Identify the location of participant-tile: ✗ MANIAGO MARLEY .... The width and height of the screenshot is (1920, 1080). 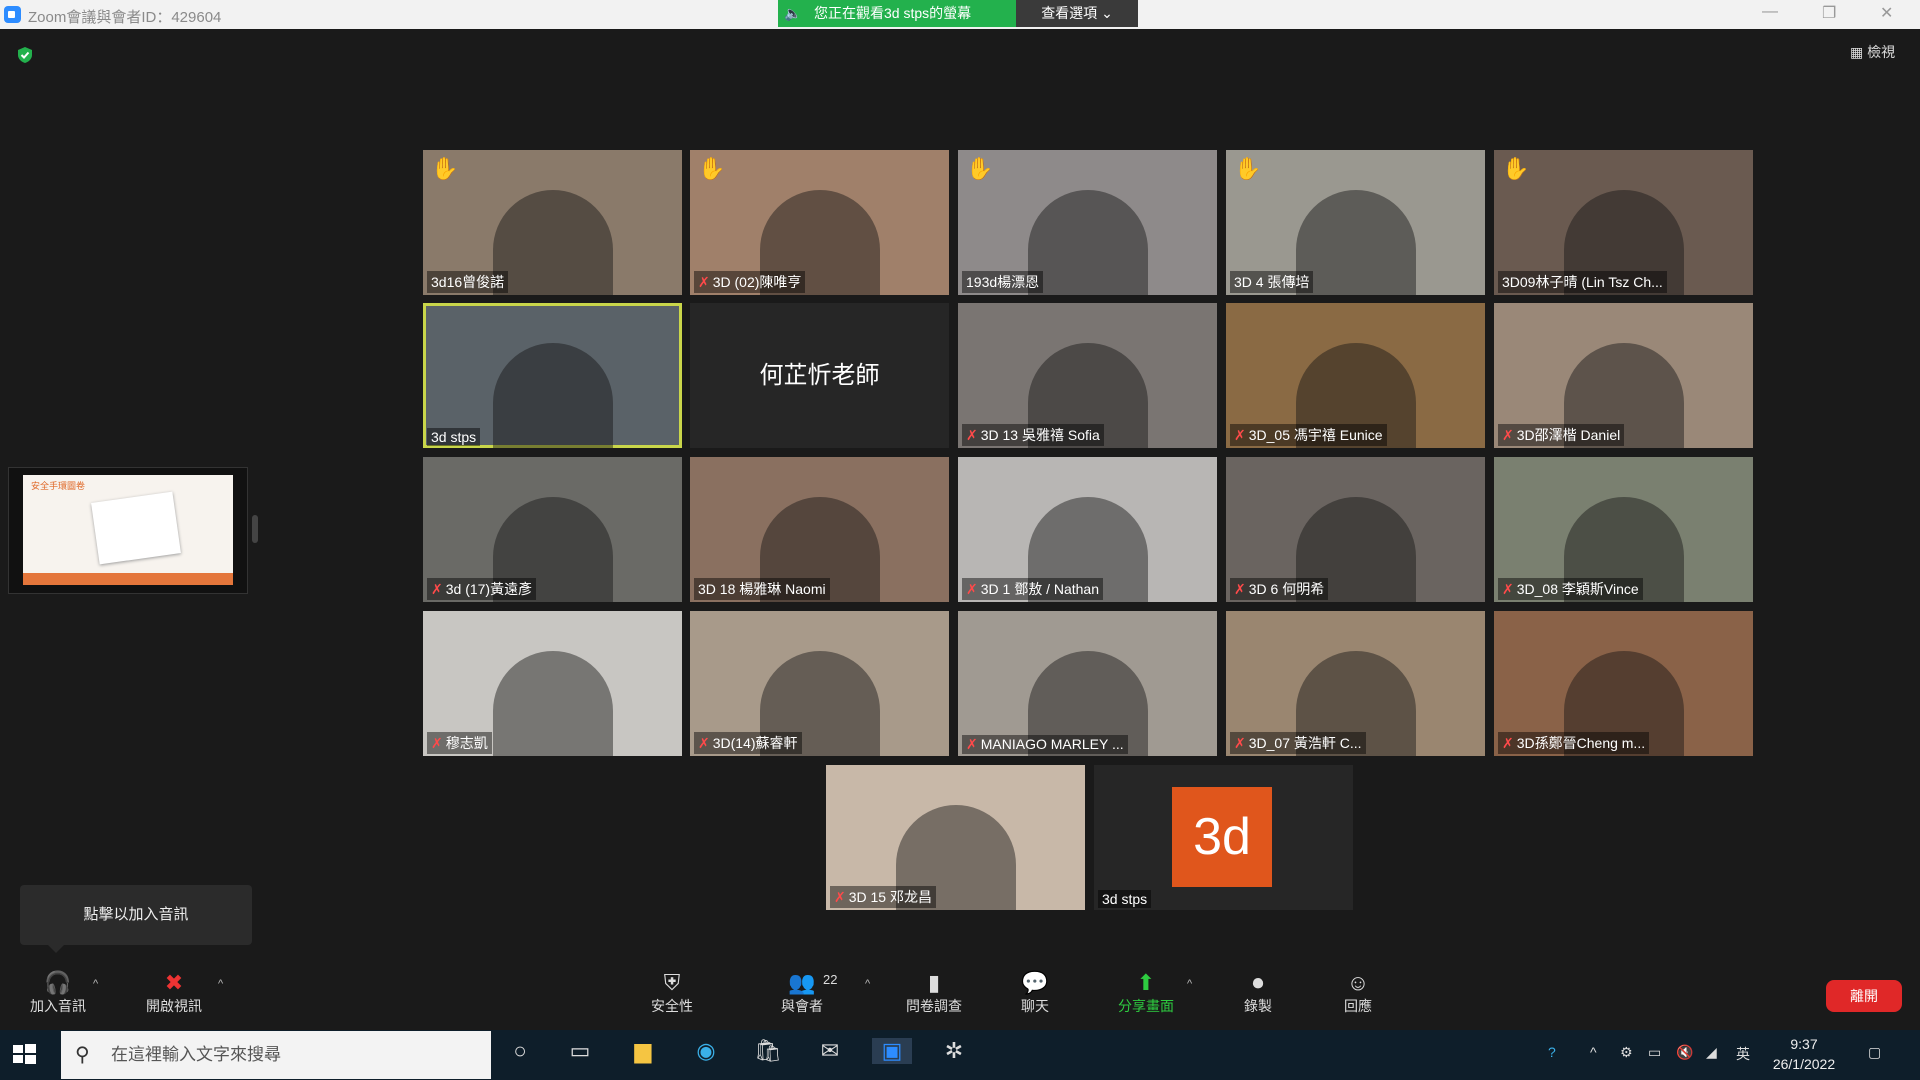
(1087, 683).